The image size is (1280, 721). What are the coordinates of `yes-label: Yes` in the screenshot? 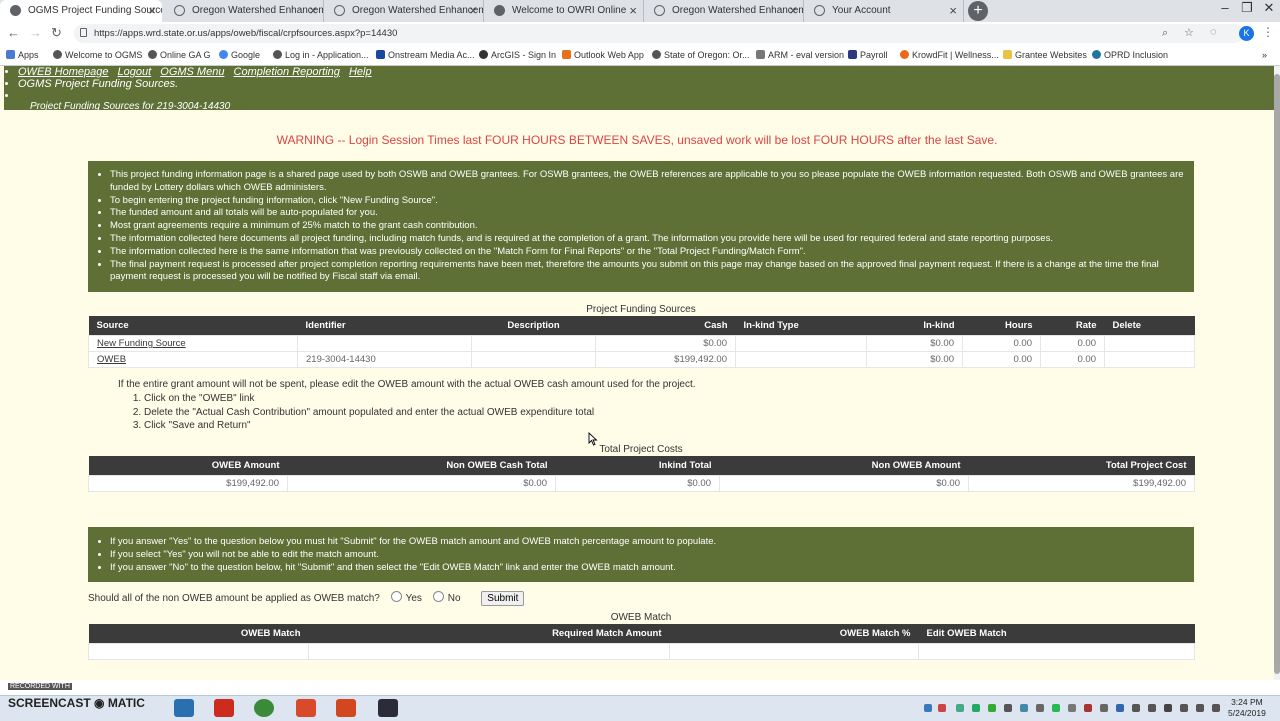 It's located at (413, 598).